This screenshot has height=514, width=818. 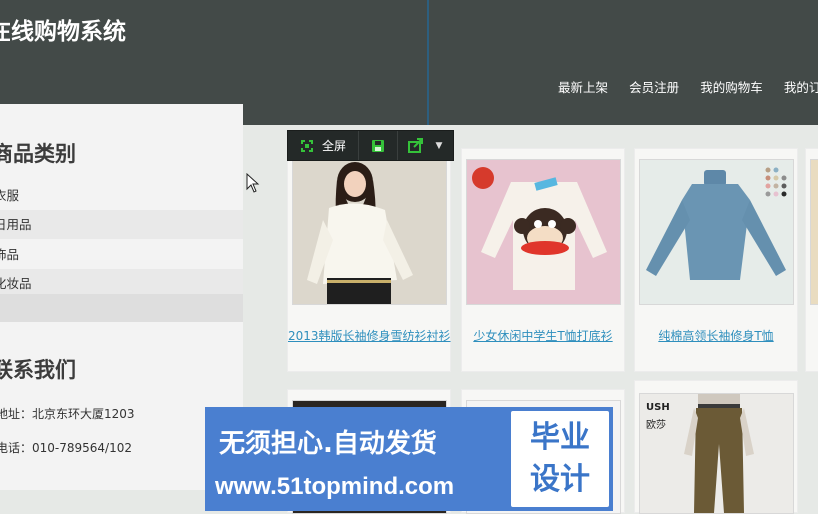 I want to click on image-toolbar: 全屏 ▼, so click(x=370, y=145).